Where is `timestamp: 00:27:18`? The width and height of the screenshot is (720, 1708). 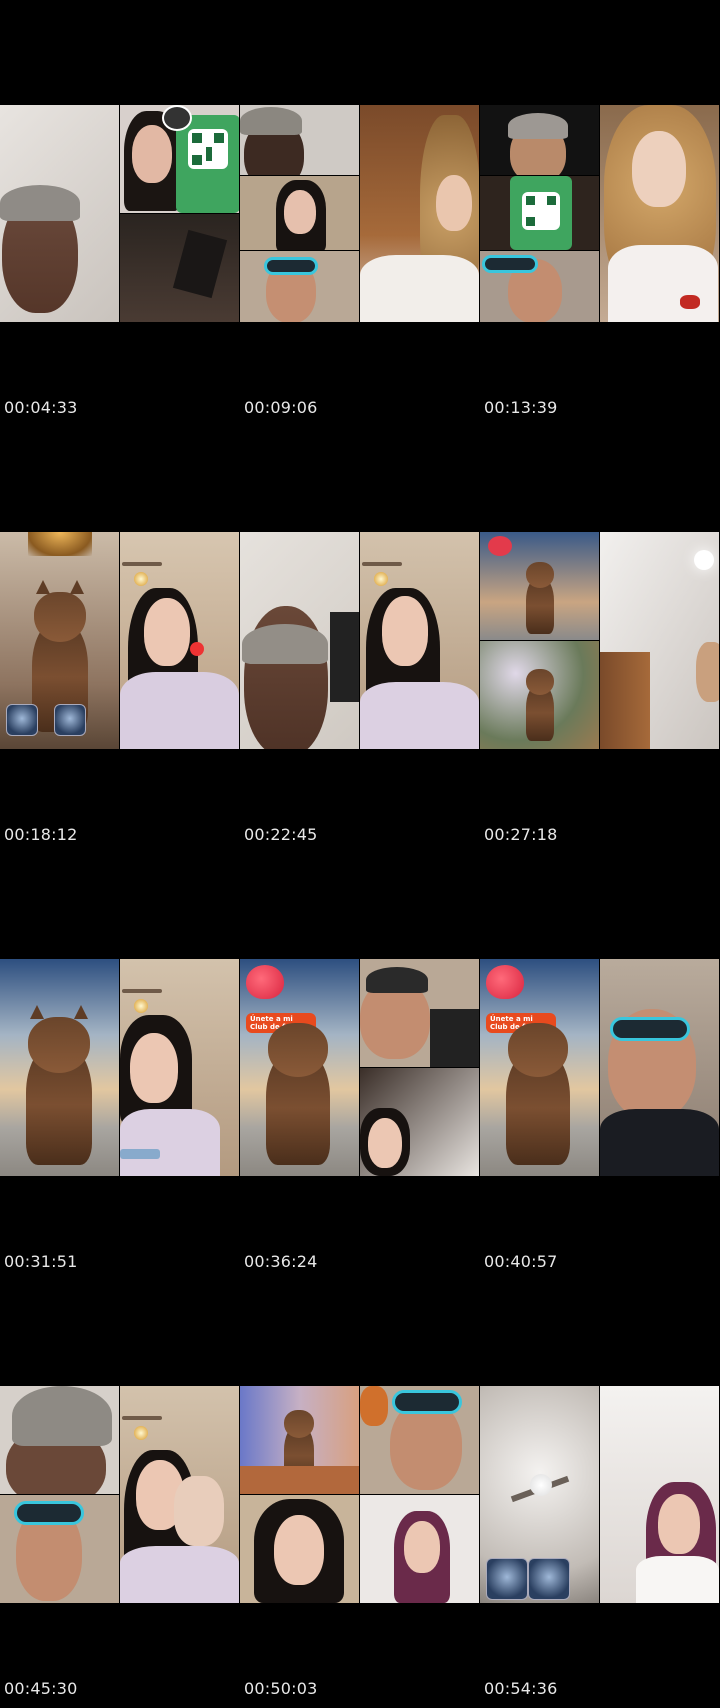
timestamp: 00:27:18 is located at coordinates (521, 834).